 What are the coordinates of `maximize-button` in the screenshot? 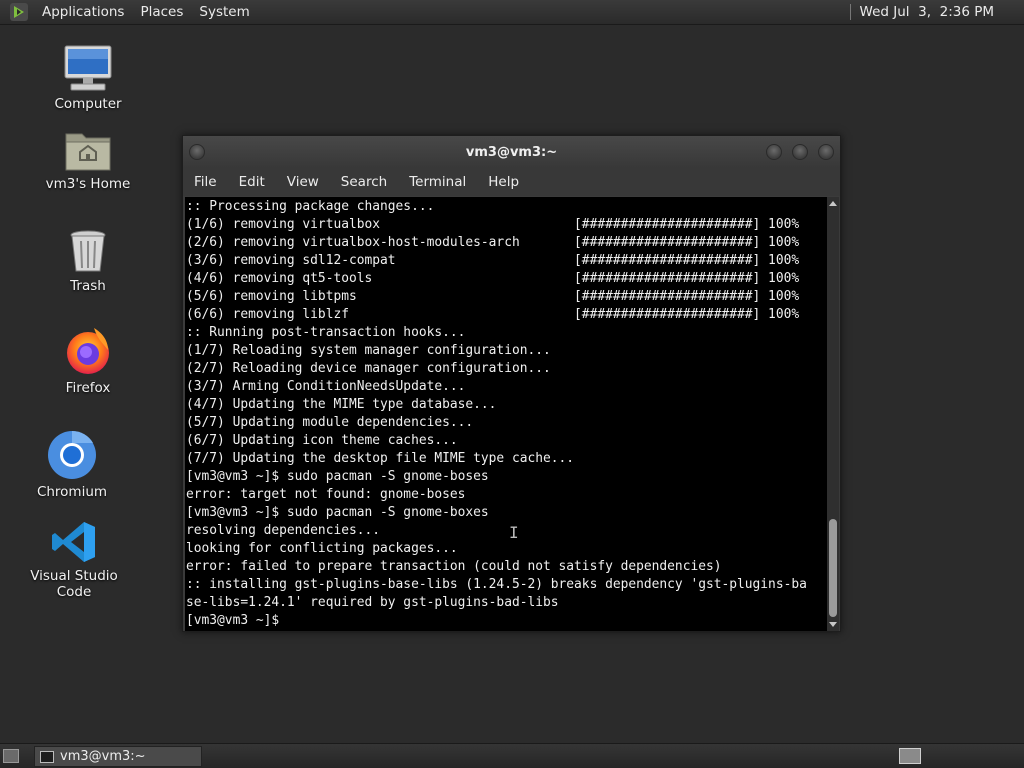 It's located at (800, 152).